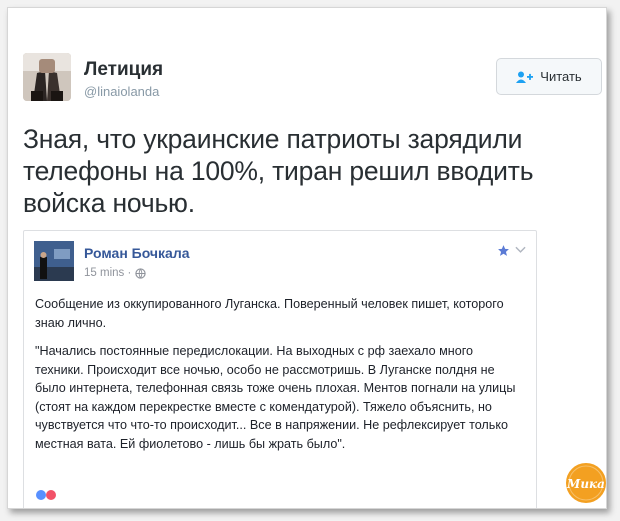  What do you see at coordinates (520, 250) in the screenshot?
I see `chevron-down-icon` at bounding box center [520, 250].